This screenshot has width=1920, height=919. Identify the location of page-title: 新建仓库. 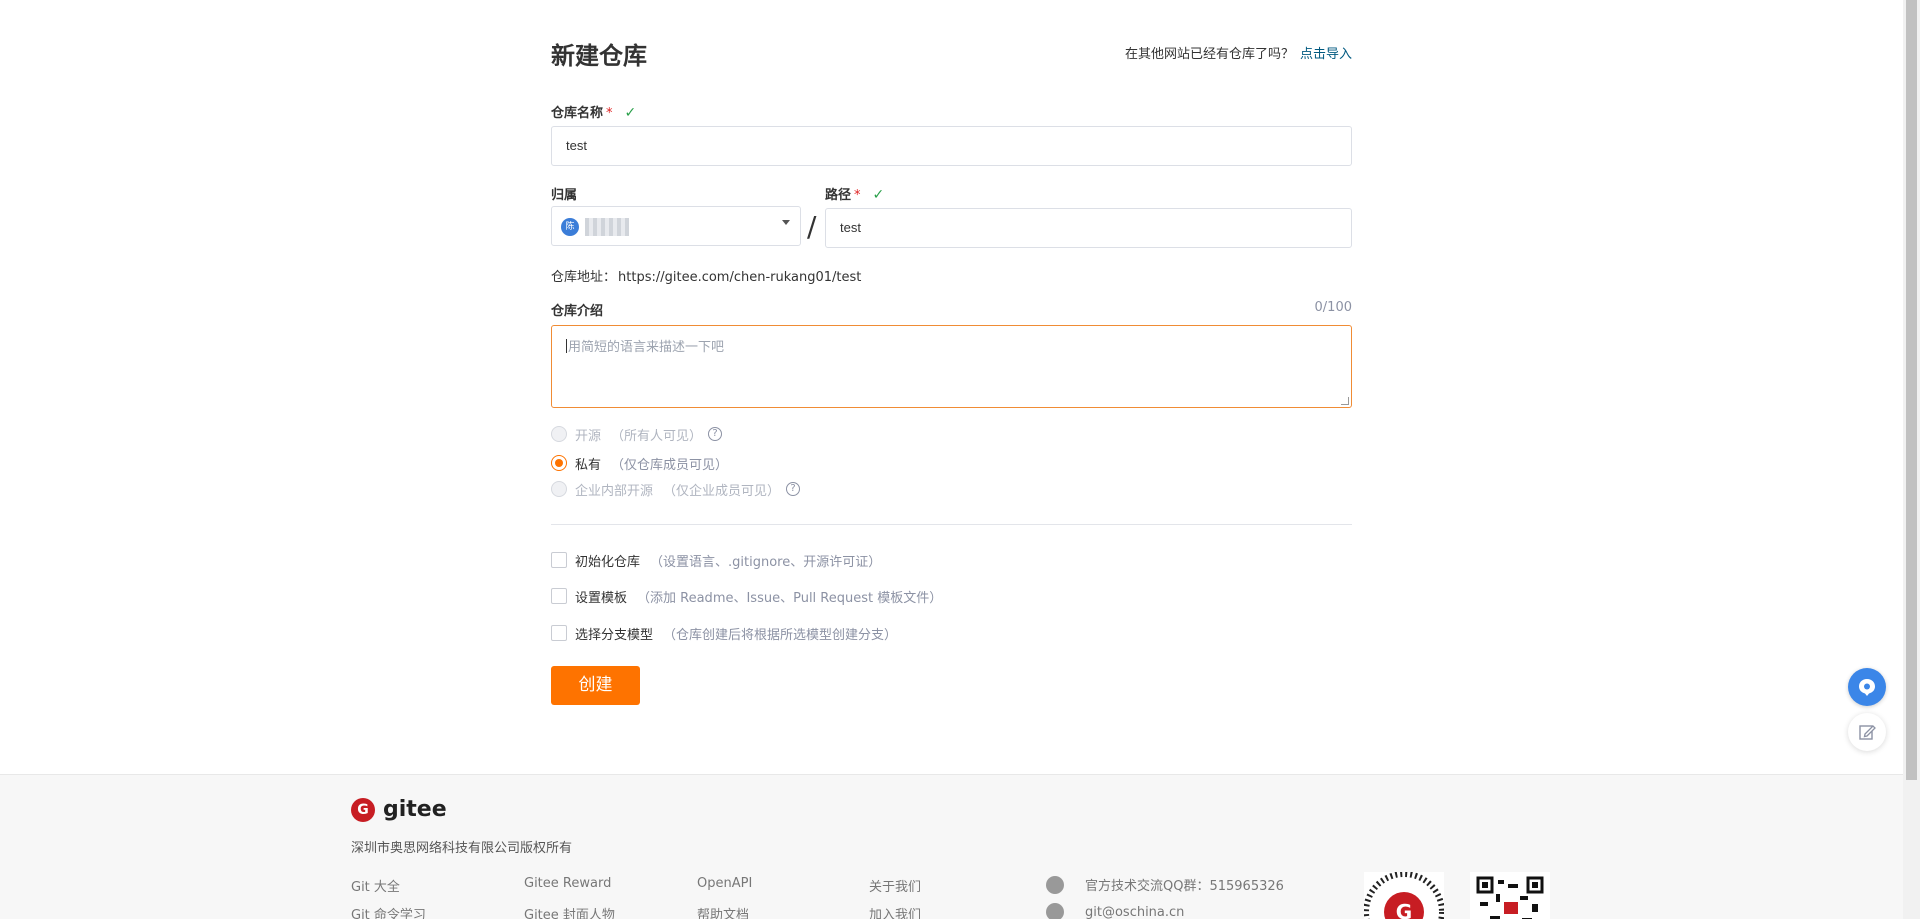
(599, 56).